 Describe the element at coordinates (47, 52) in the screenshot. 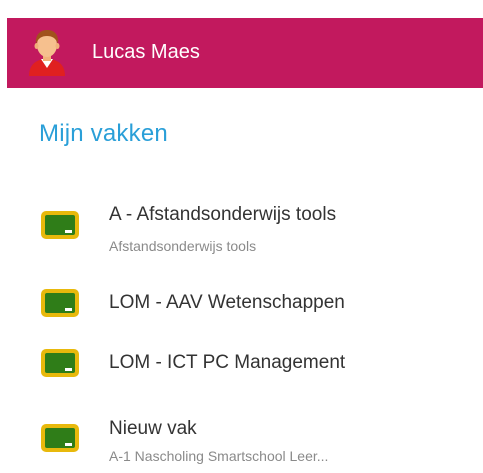

I see `user-avatar-icon` at that location.